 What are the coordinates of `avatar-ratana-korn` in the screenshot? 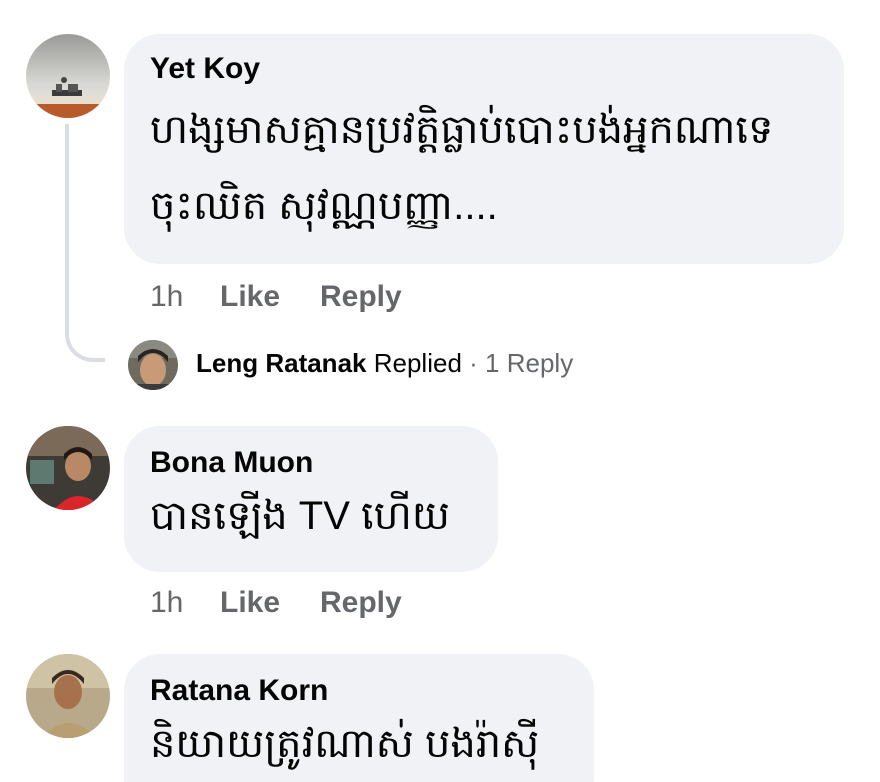 It's located at (68, 696).